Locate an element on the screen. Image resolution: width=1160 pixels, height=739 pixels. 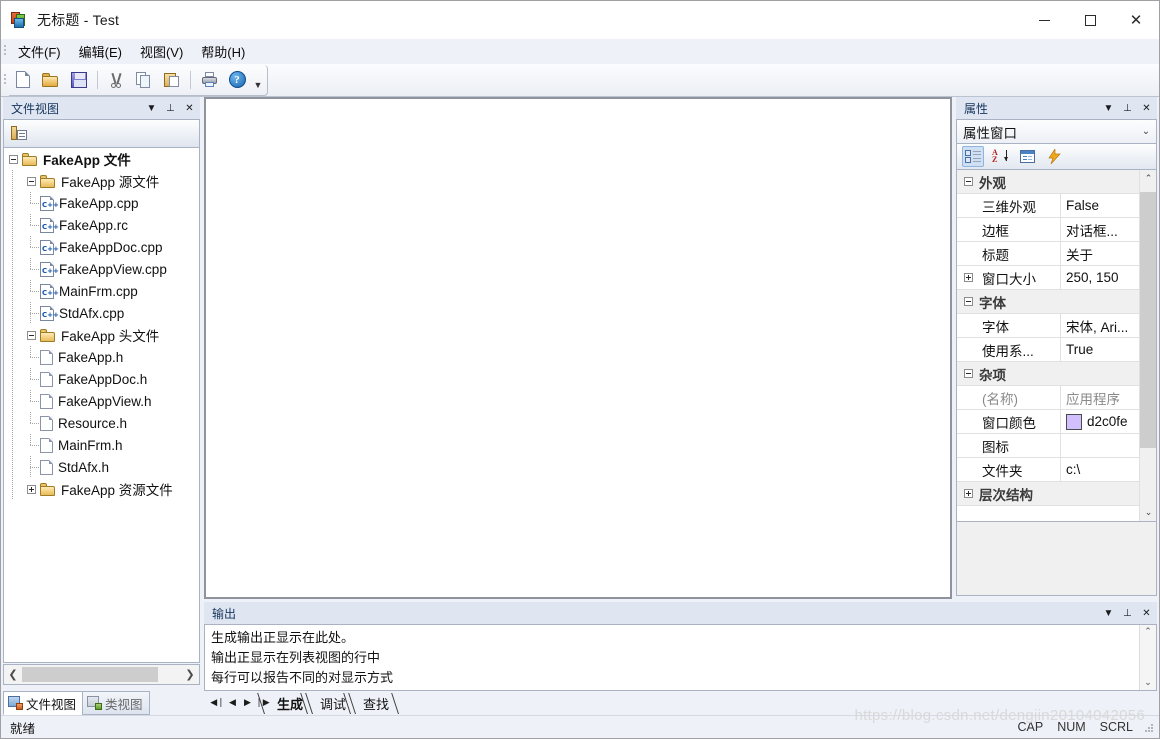
maximize-button is located at coordinates (1090, 20).